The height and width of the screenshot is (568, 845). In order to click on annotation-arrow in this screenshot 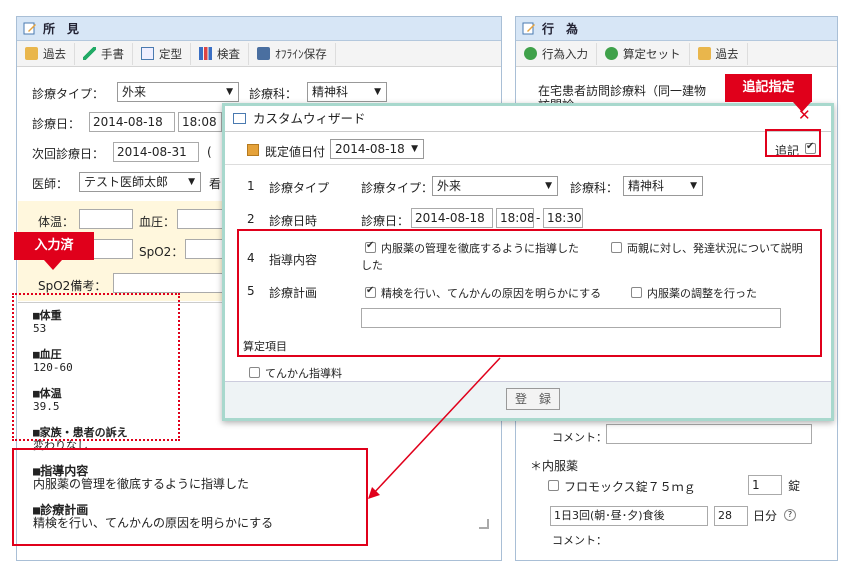, I will do `click(434, 428)`.